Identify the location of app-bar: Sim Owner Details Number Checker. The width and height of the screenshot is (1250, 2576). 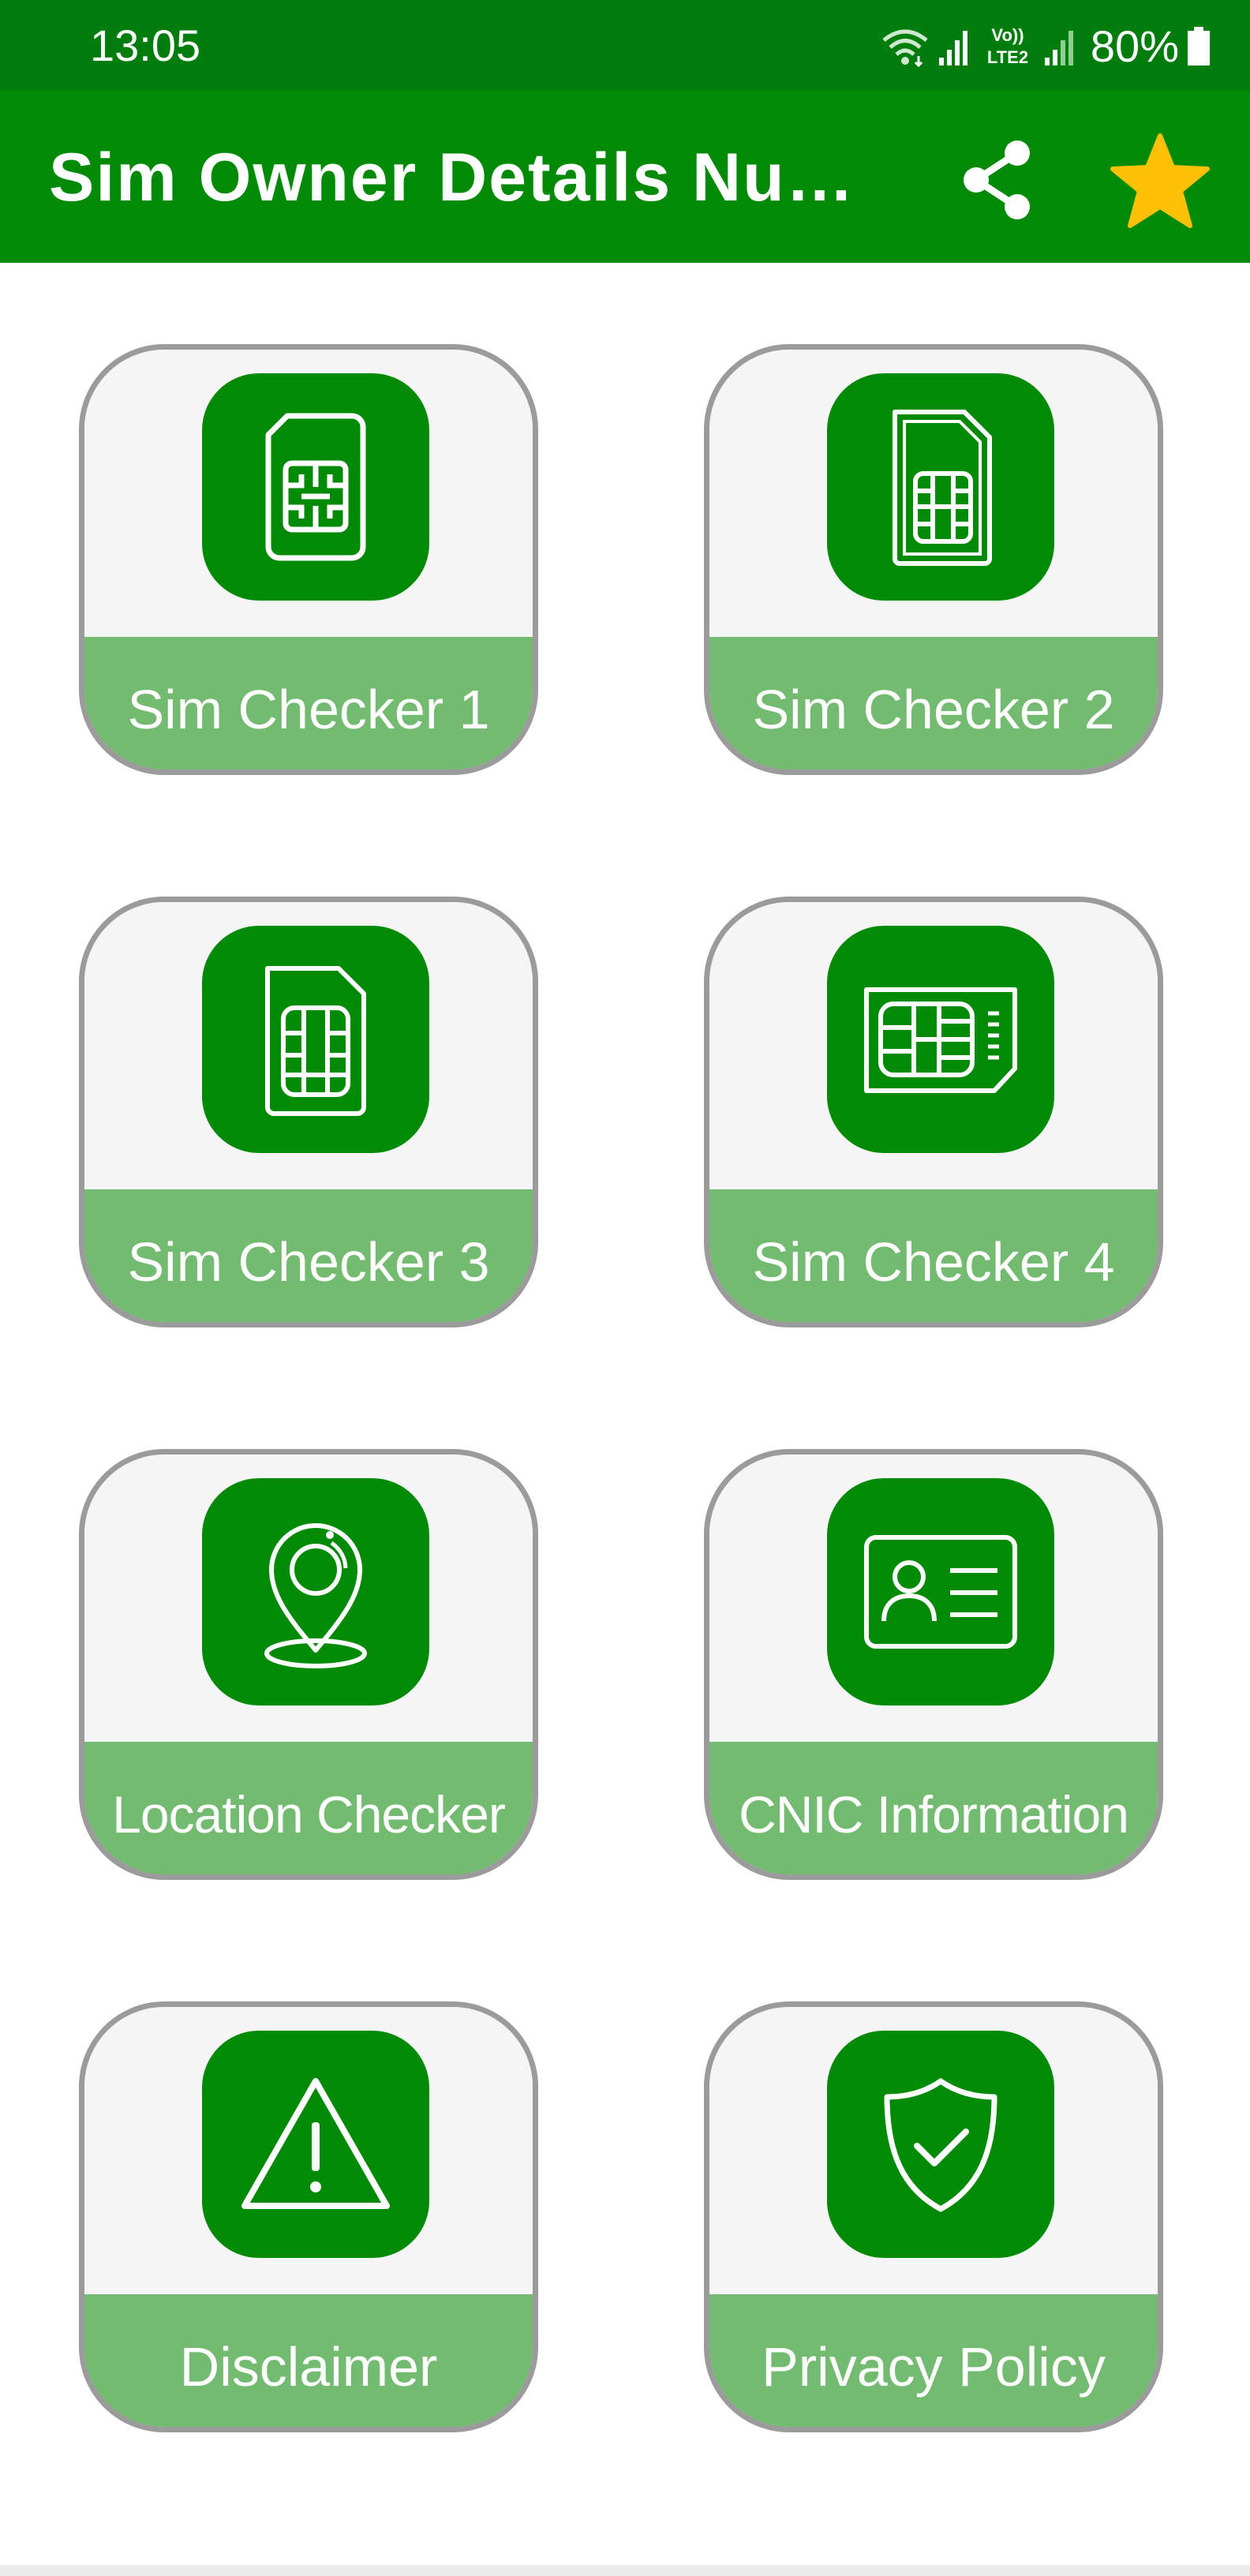
(625, 177).